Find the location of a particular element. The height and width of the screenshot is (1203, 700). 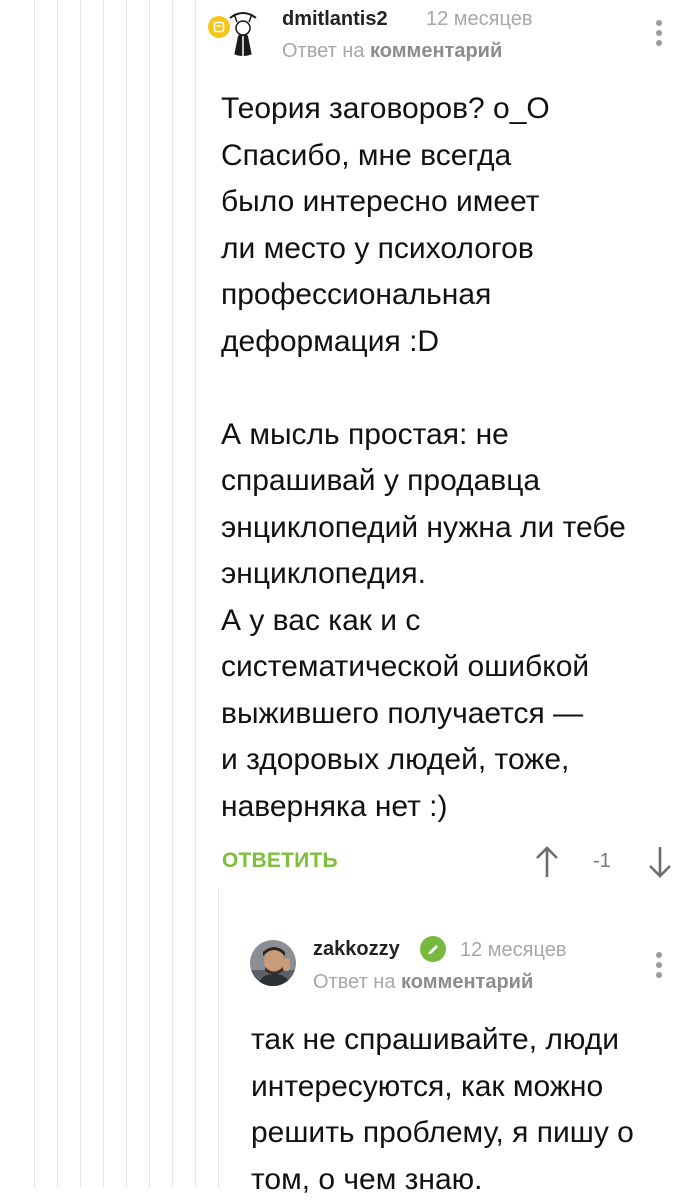

rating-value: -1 is located at coordinates (602, 861).